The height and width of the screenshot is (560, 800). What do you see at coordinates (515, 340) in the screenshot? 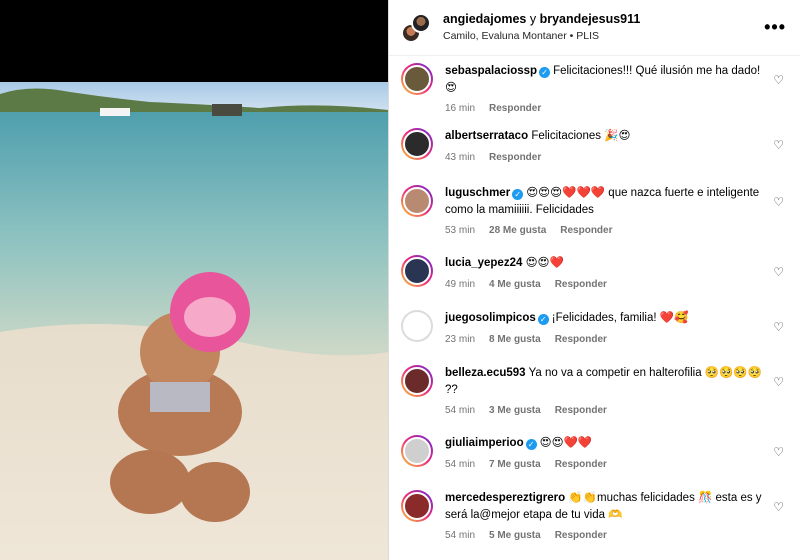
I see `comment-likes: 8 Me gusta` at bounding box center [515, 340].